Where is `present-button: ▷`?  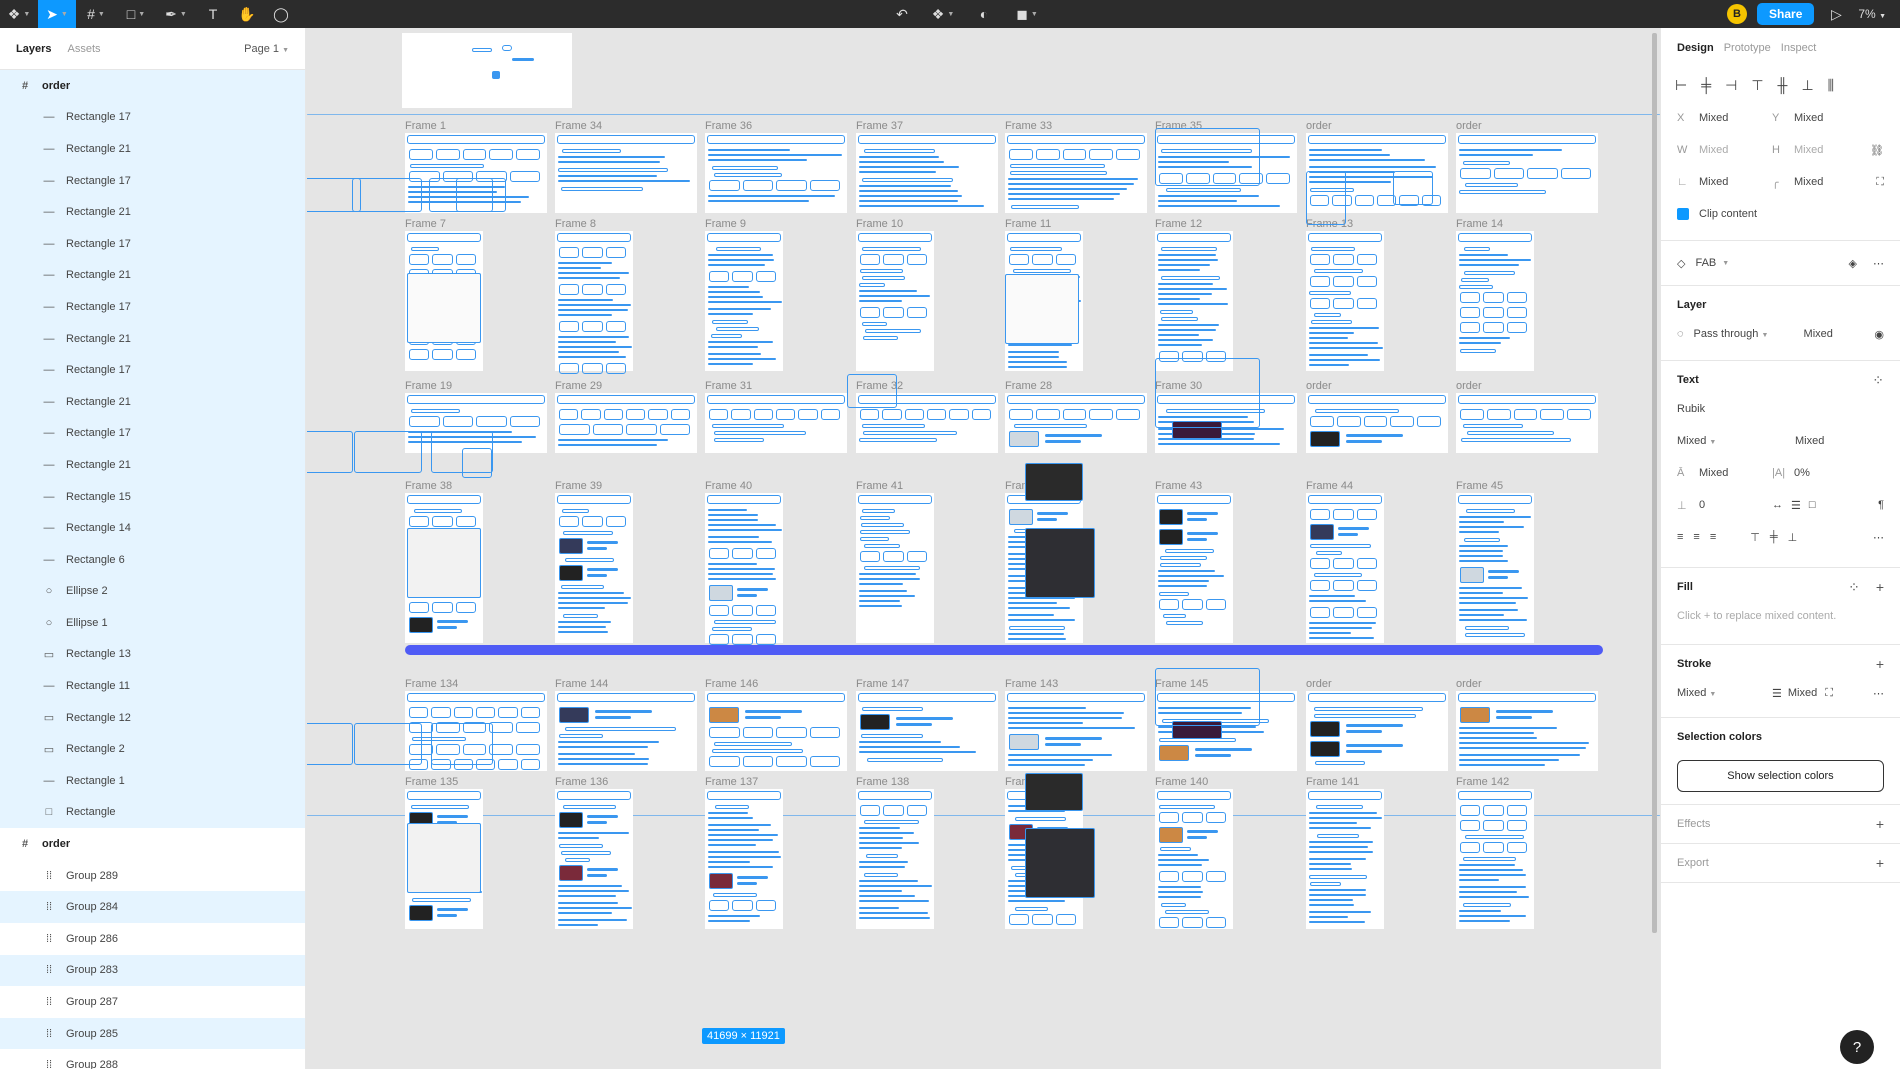
present-button: ▷ is located at coordinates (1836, 14).